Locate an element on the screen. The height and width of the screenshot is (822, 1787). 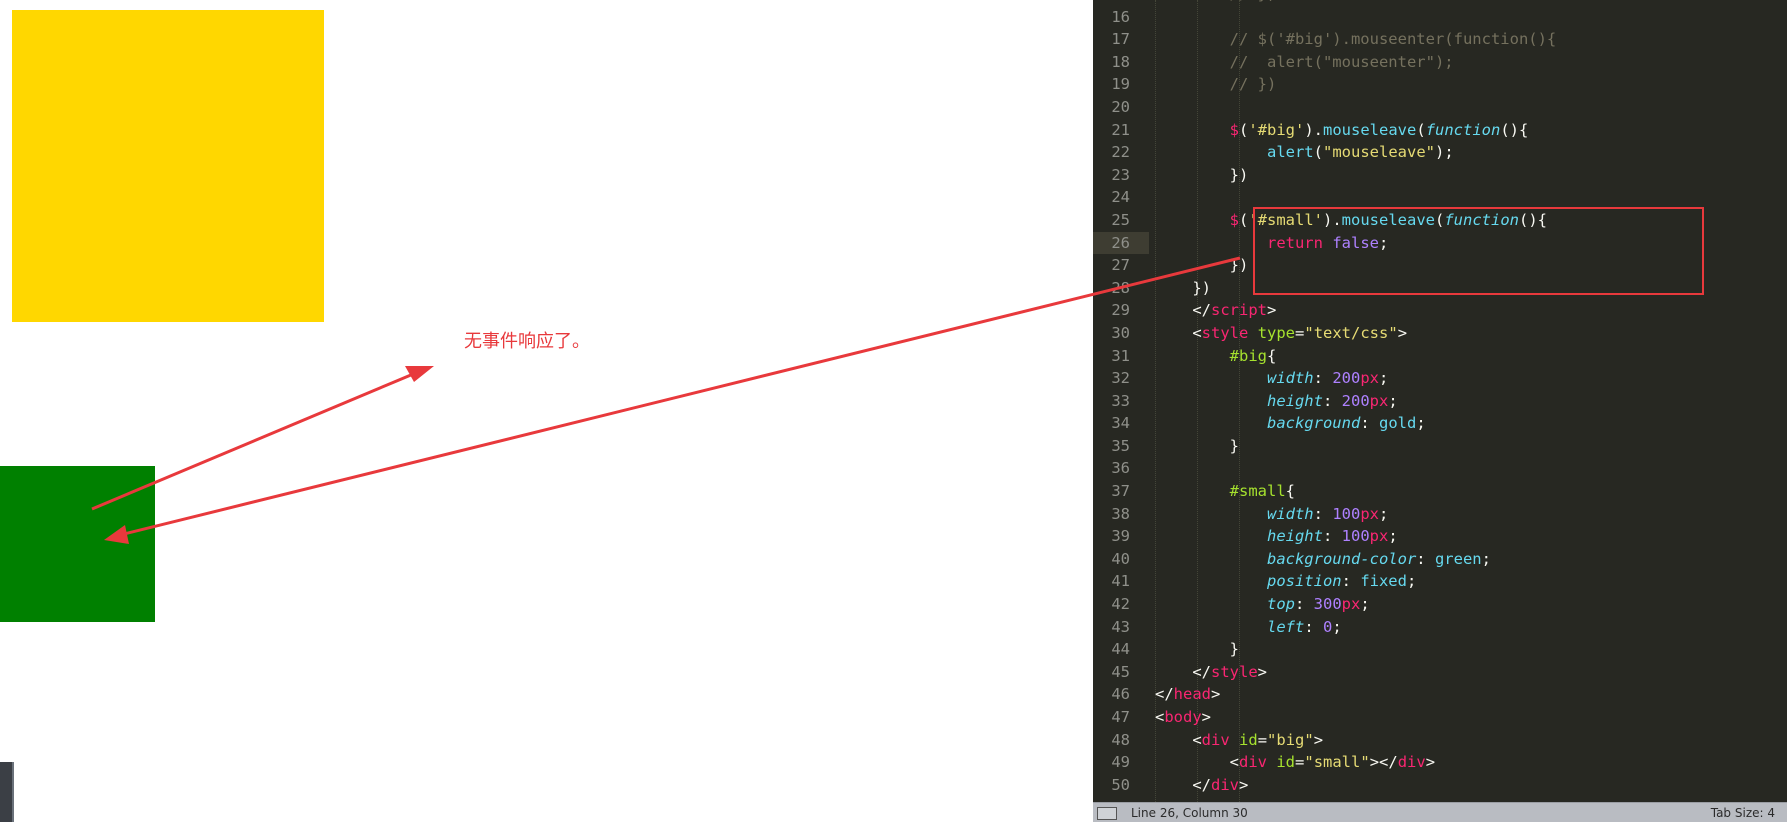
code-token: style is located at coordinates (1234, 671).